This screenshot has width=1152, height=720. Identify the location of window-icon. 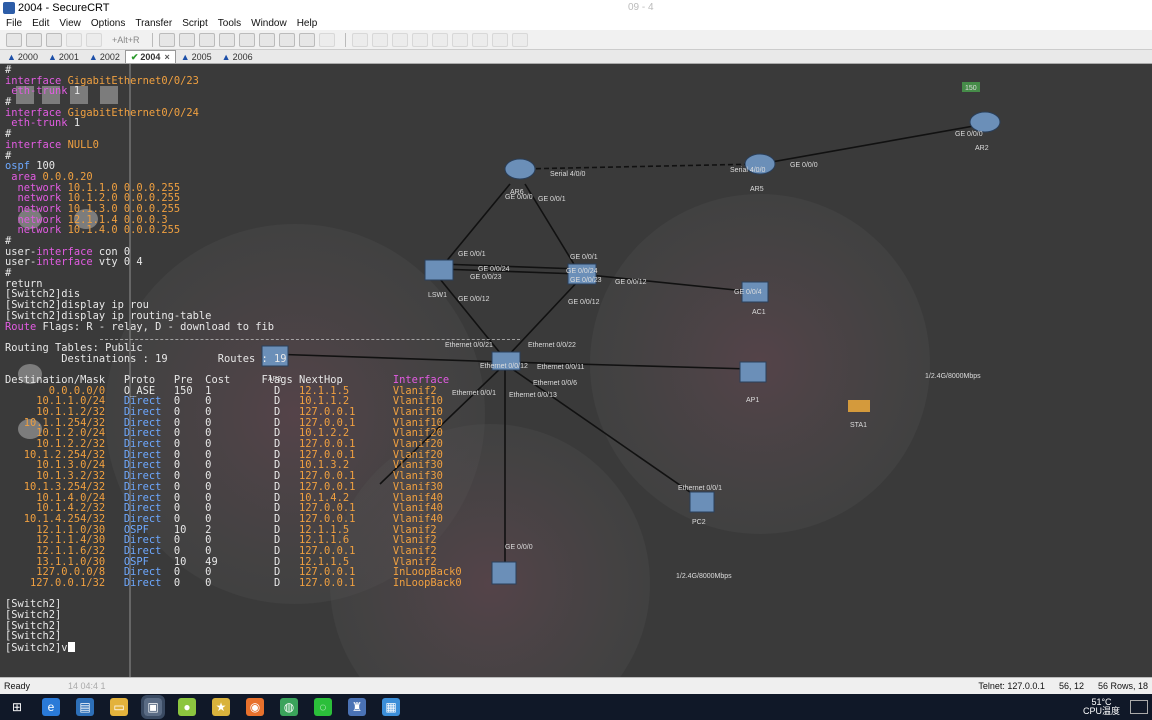
(479, 39).